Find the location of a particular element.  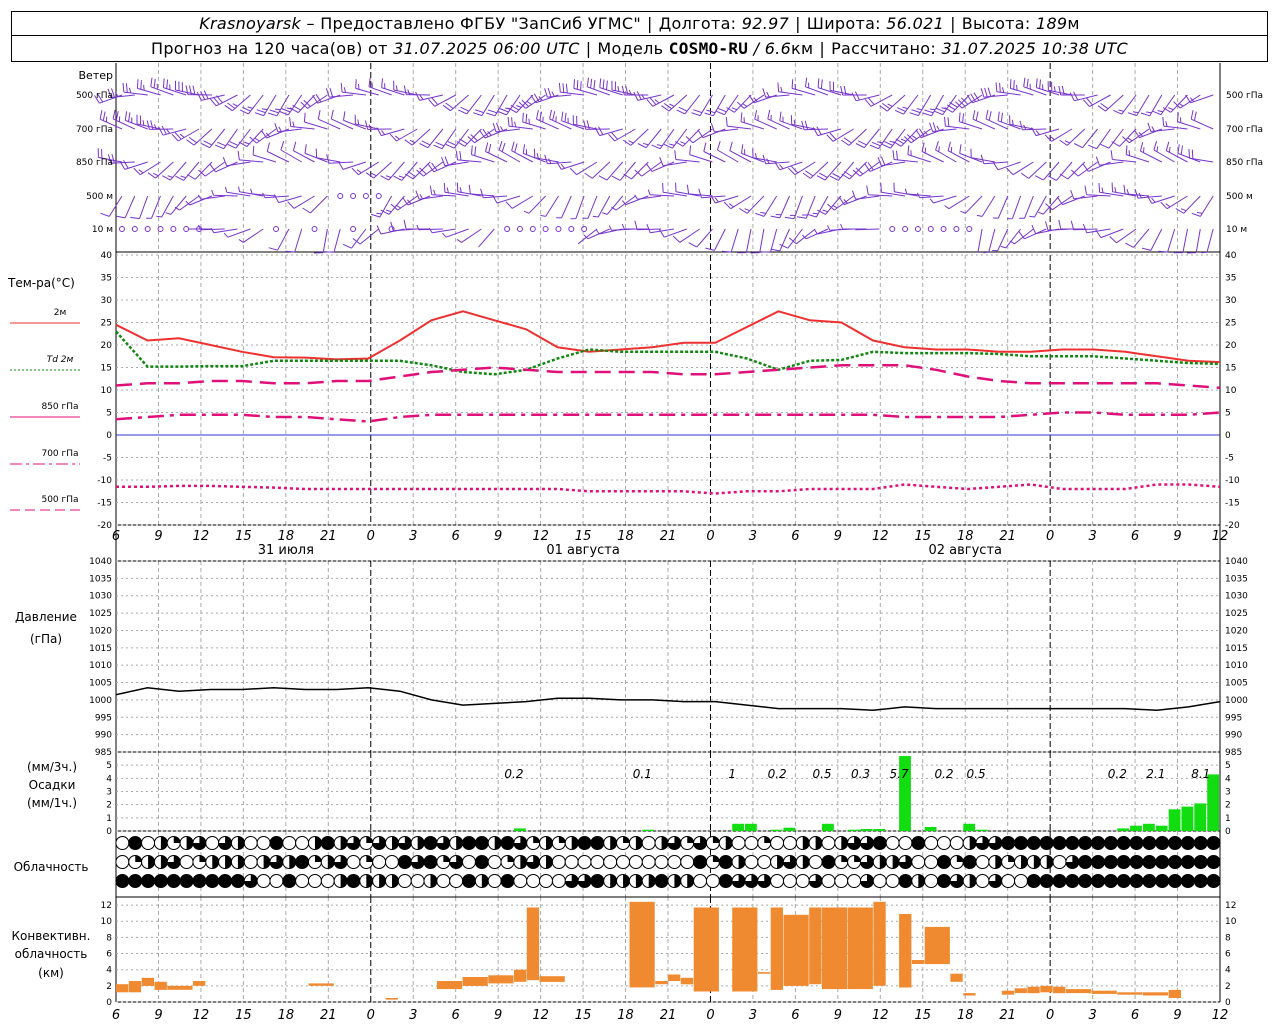

y-tick-right: 1015 is located at coordinates (1236, 649).